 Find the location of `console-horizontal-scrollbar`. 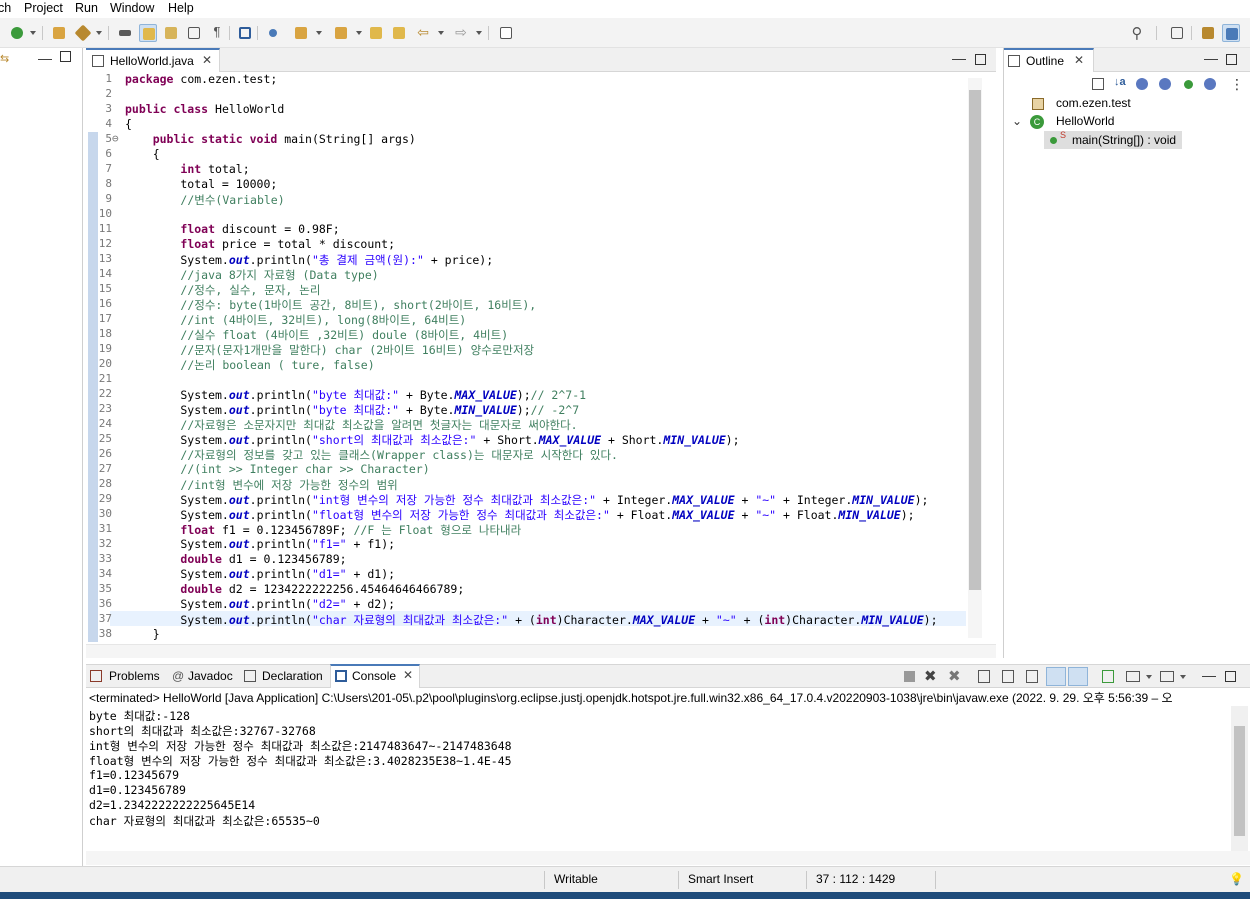

console-horizontal-scrollbar is located at coordinates (668, 858).